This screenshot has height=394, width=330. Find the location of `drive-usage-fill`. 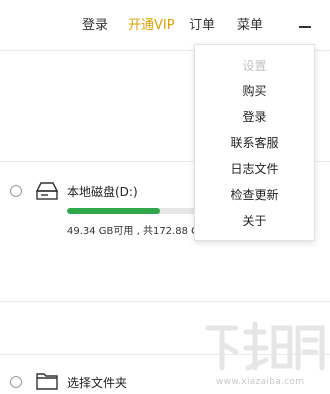

drive-usage-fill is located at coordinates (113, 211).